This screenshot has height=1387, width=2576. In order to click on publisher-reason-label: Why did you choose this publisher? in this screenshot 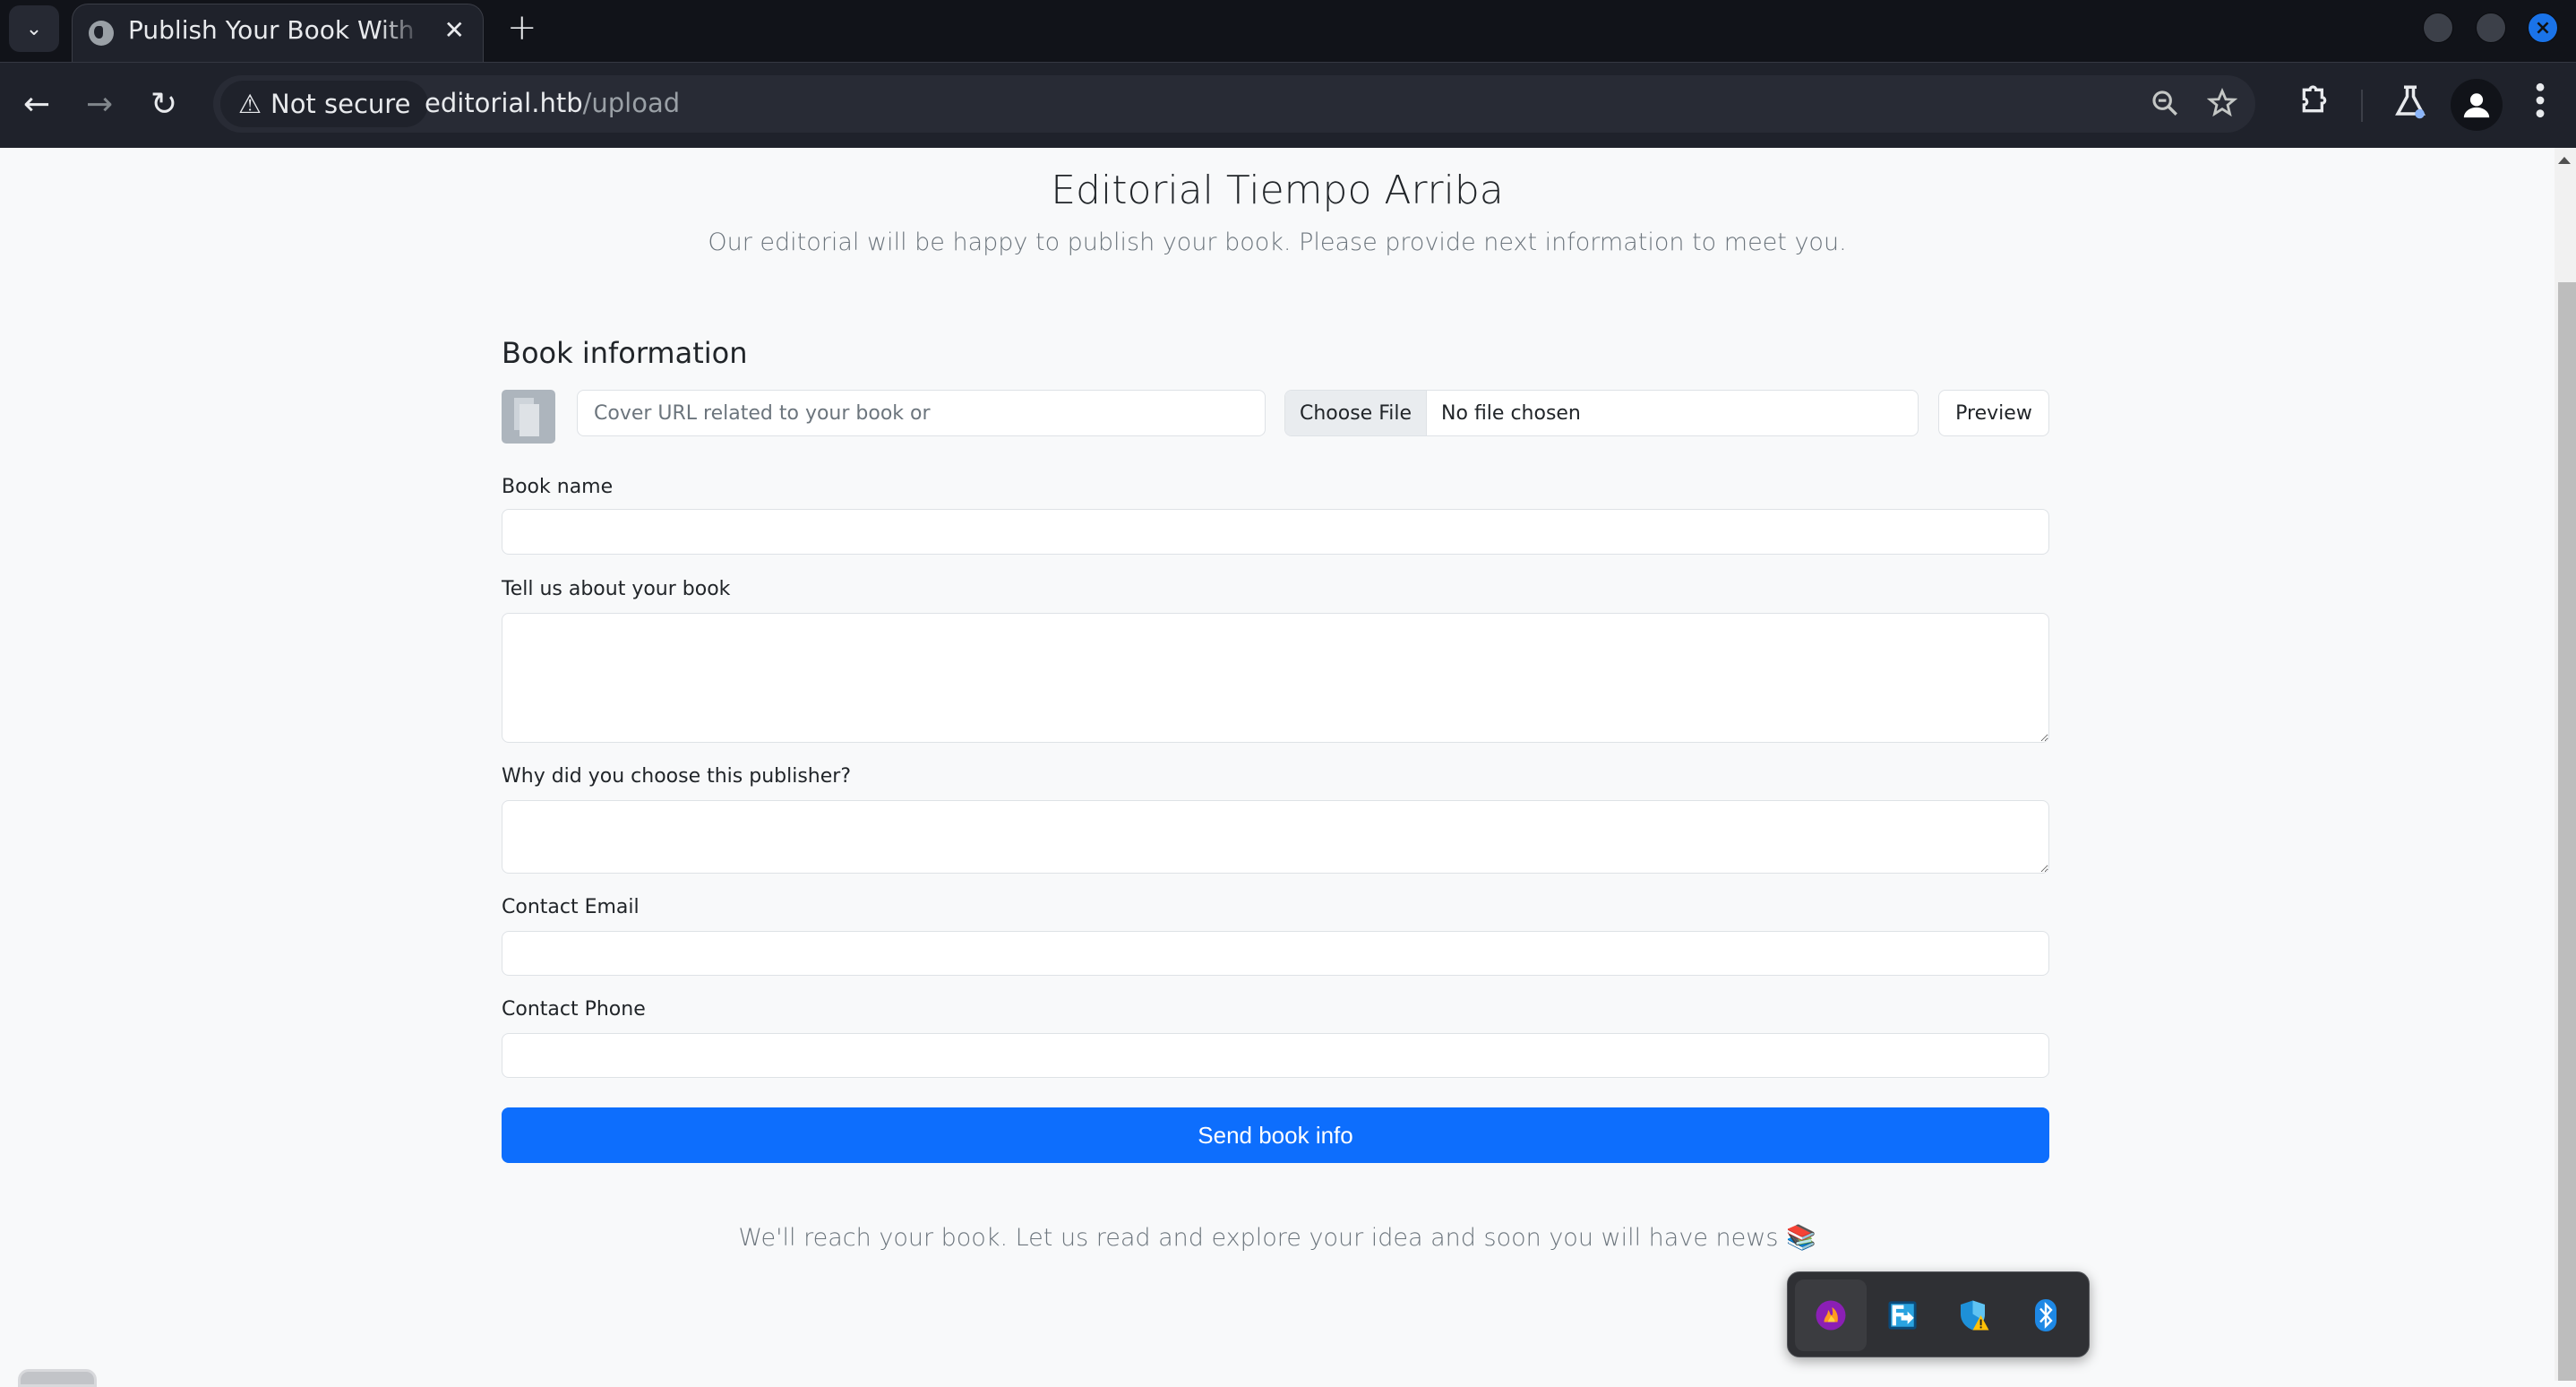, I will do `click(677, 776)`.